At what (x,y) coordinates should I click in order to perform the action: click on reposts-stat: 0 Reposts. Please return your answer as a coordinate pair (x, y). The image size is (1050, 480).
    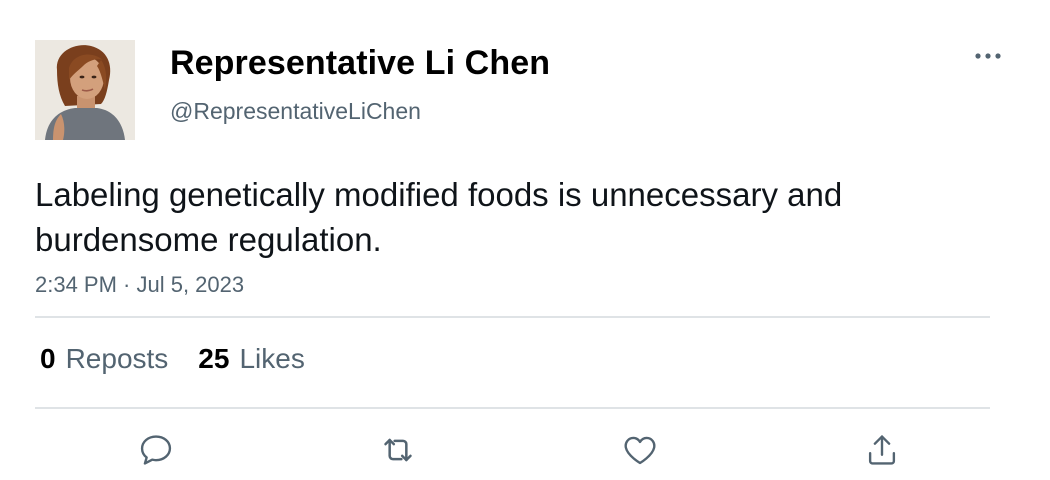
    Looking at the image, I should click on (104, 359).